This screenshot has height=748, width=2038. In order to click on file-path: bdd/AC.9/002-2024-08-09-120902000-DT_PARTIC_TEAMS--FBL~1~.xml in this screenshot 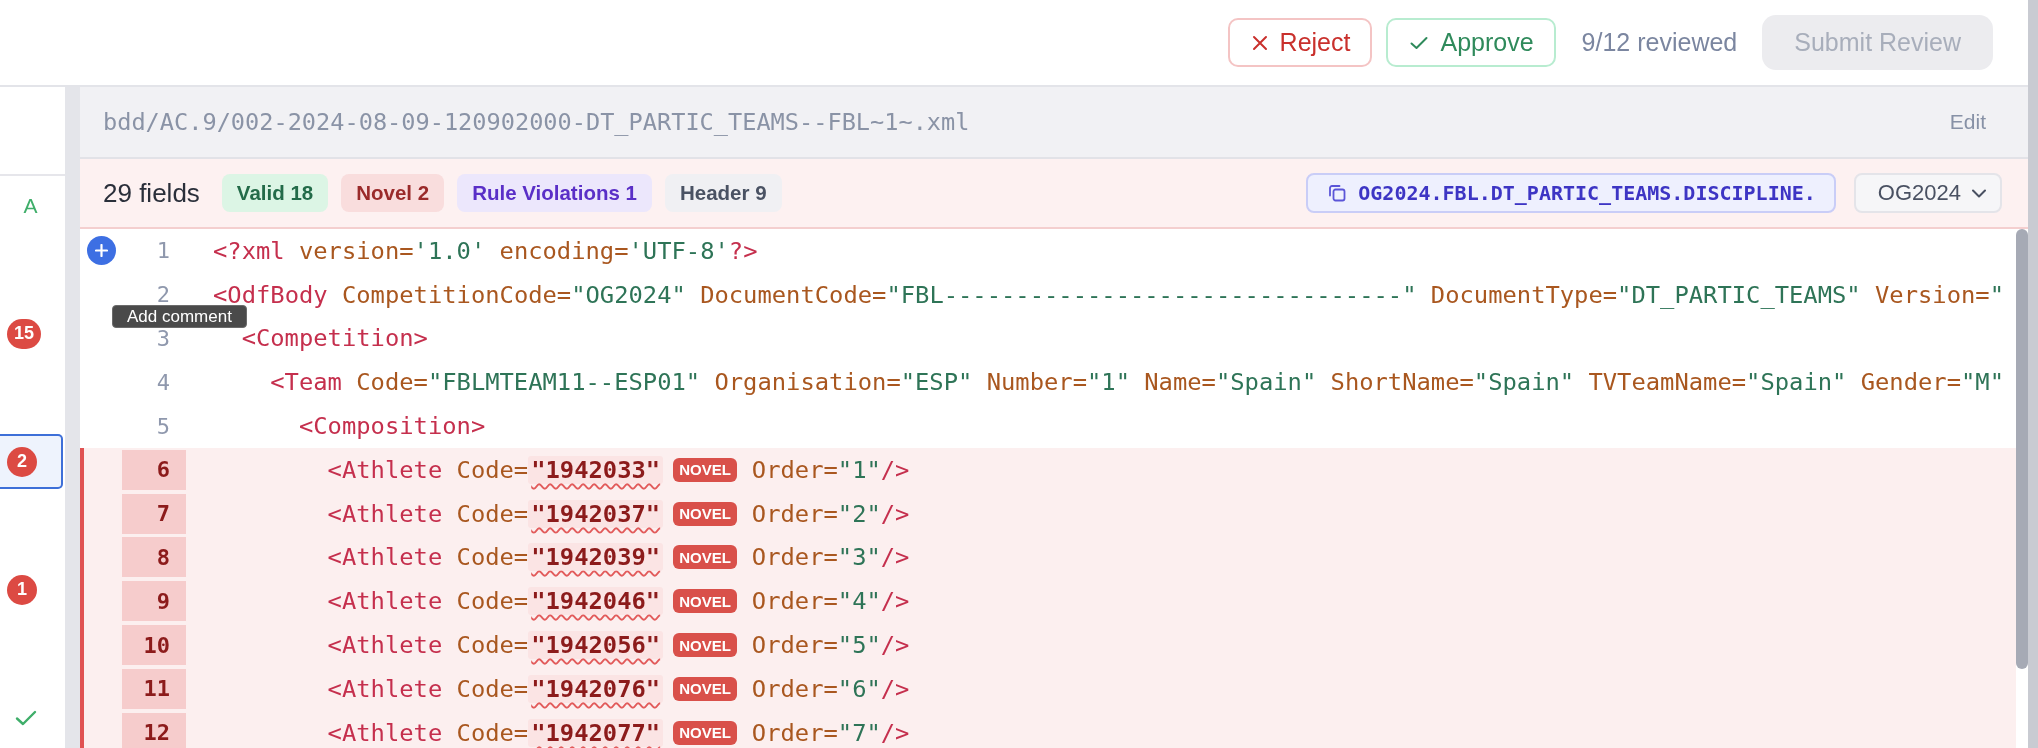, I will do `click(536, 122)`.